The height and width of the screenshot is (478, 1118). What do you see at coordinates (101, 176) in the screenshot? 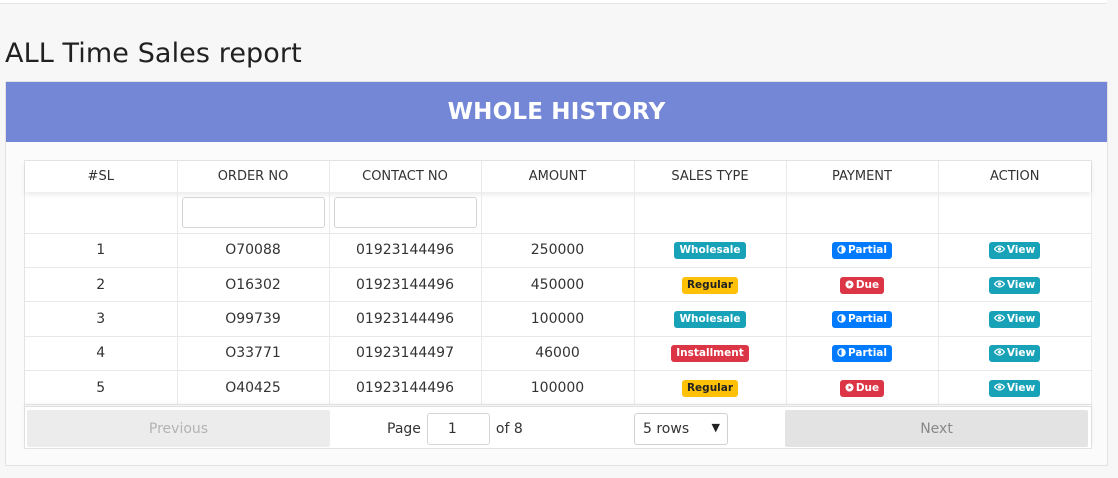
I see `column-header-sl: #SL` at bounding box center [101, 176].